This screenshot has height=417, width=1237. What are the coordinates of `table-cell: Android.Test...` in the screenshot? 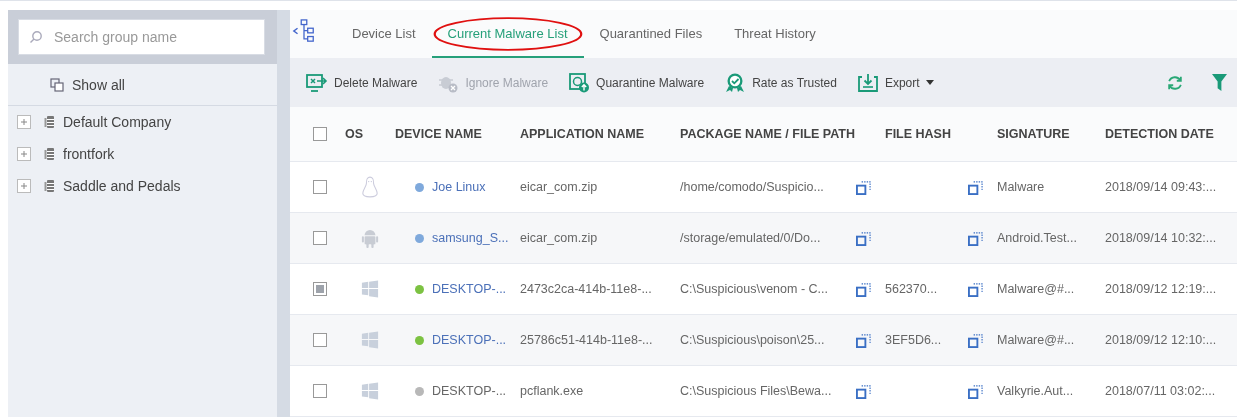 It's located at (1037, 238).